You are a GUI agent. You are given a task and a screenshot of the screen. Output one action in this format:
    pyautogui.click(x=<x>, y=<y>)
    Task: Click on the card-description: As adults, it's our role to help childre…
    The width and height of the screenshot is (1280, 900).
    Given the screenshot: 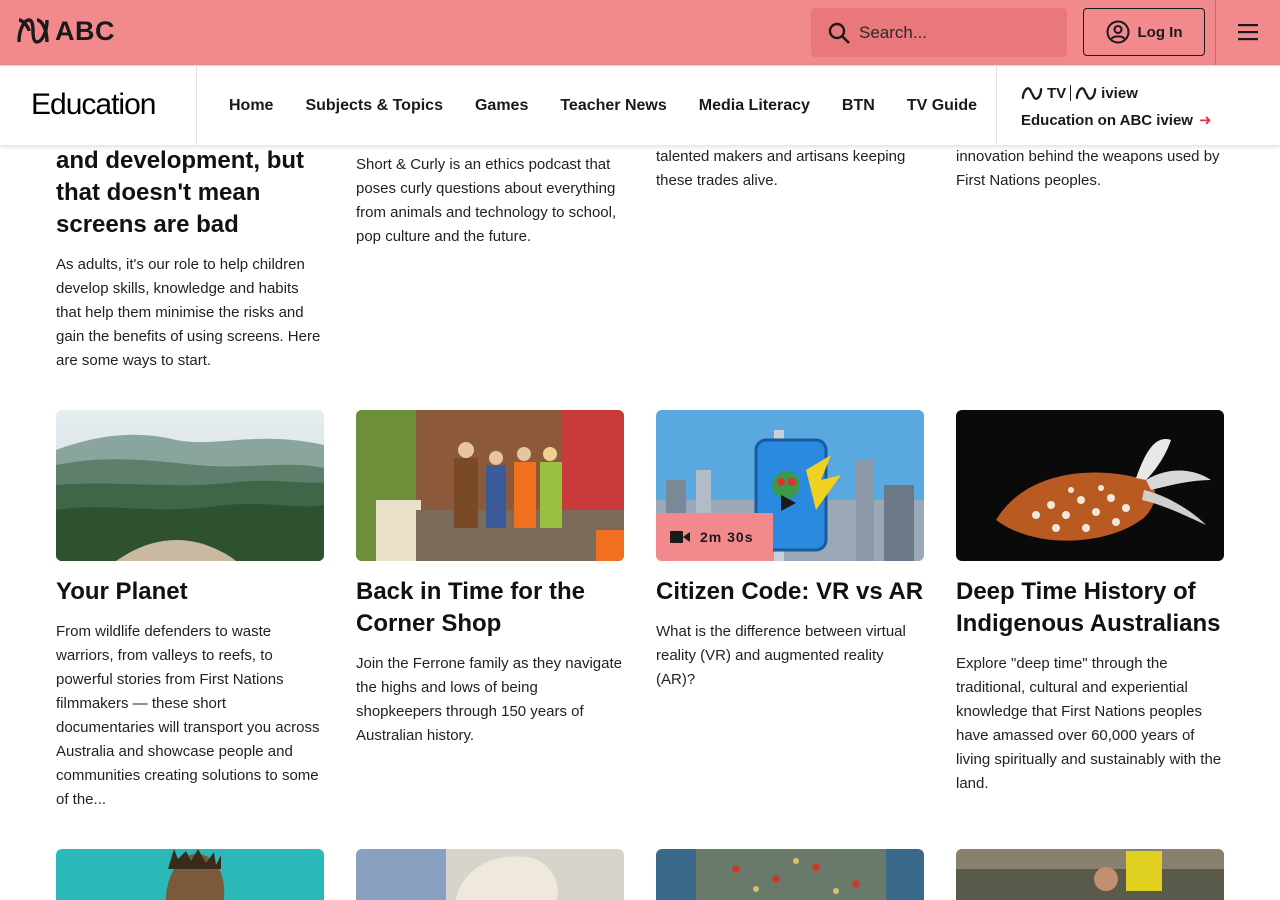 What is the action you would take?
    pyautogui.click(x=188, y=312)
    